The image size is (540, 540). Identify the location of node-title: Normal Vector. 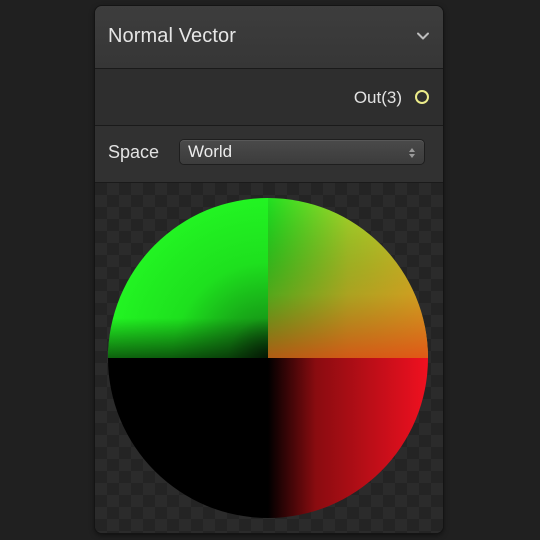
(172, 36).